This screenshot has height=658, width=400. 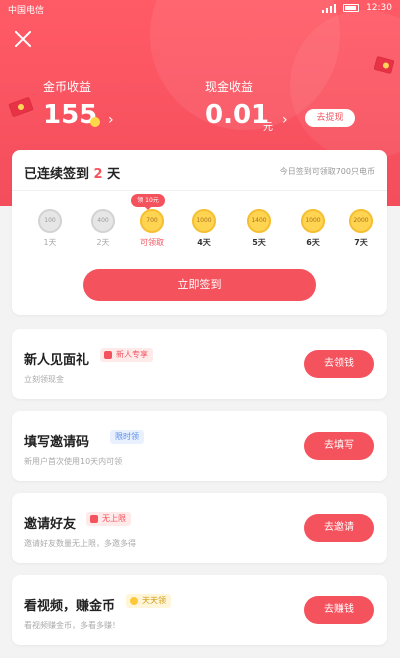 What do you see at coordinates (327, 171) in the screenshot?
I see `signin-reward-note: 今日签到可领取700只电币` at bounding box center [327, 171].